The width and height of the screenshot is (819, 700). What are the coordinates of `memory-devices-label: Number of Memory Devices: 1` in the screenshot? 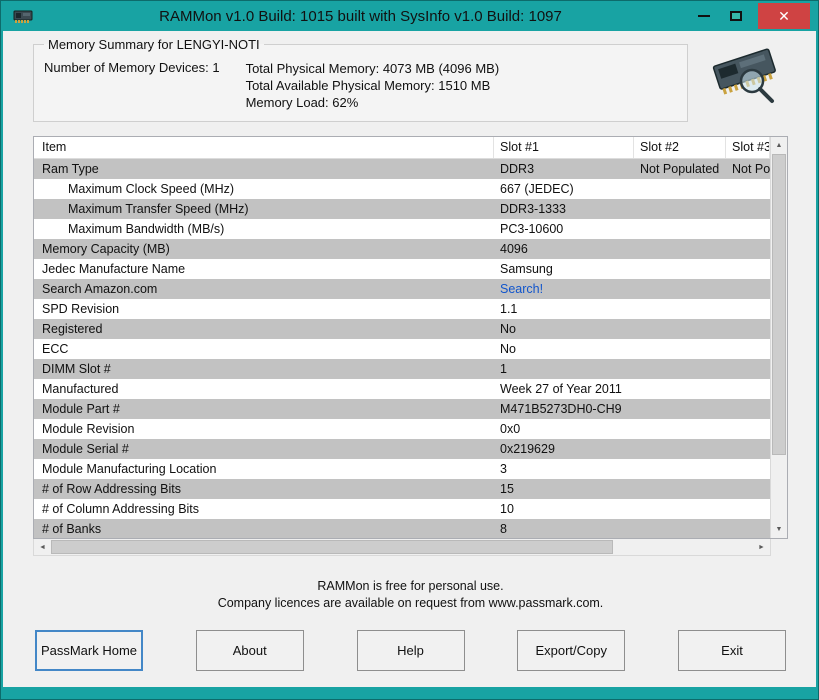 It's located at (132, 67).